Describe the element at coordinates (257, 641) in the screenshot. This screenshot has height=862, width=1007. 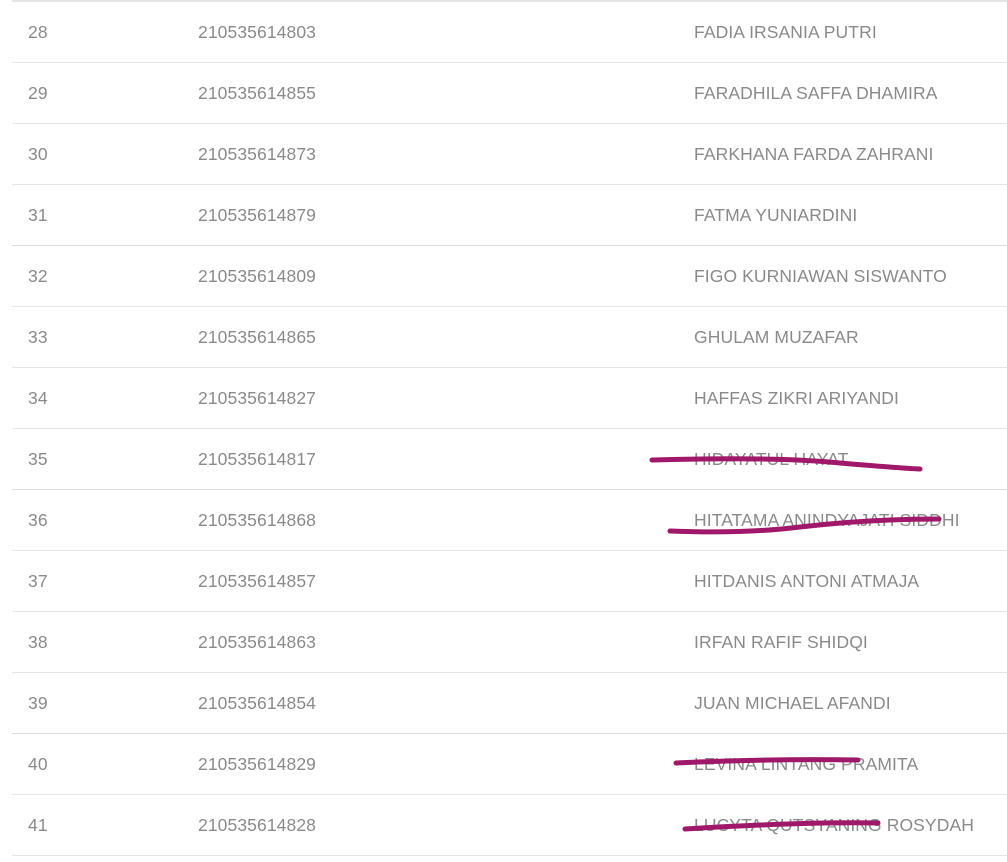
I see `student-id: 210535614863` at that location.